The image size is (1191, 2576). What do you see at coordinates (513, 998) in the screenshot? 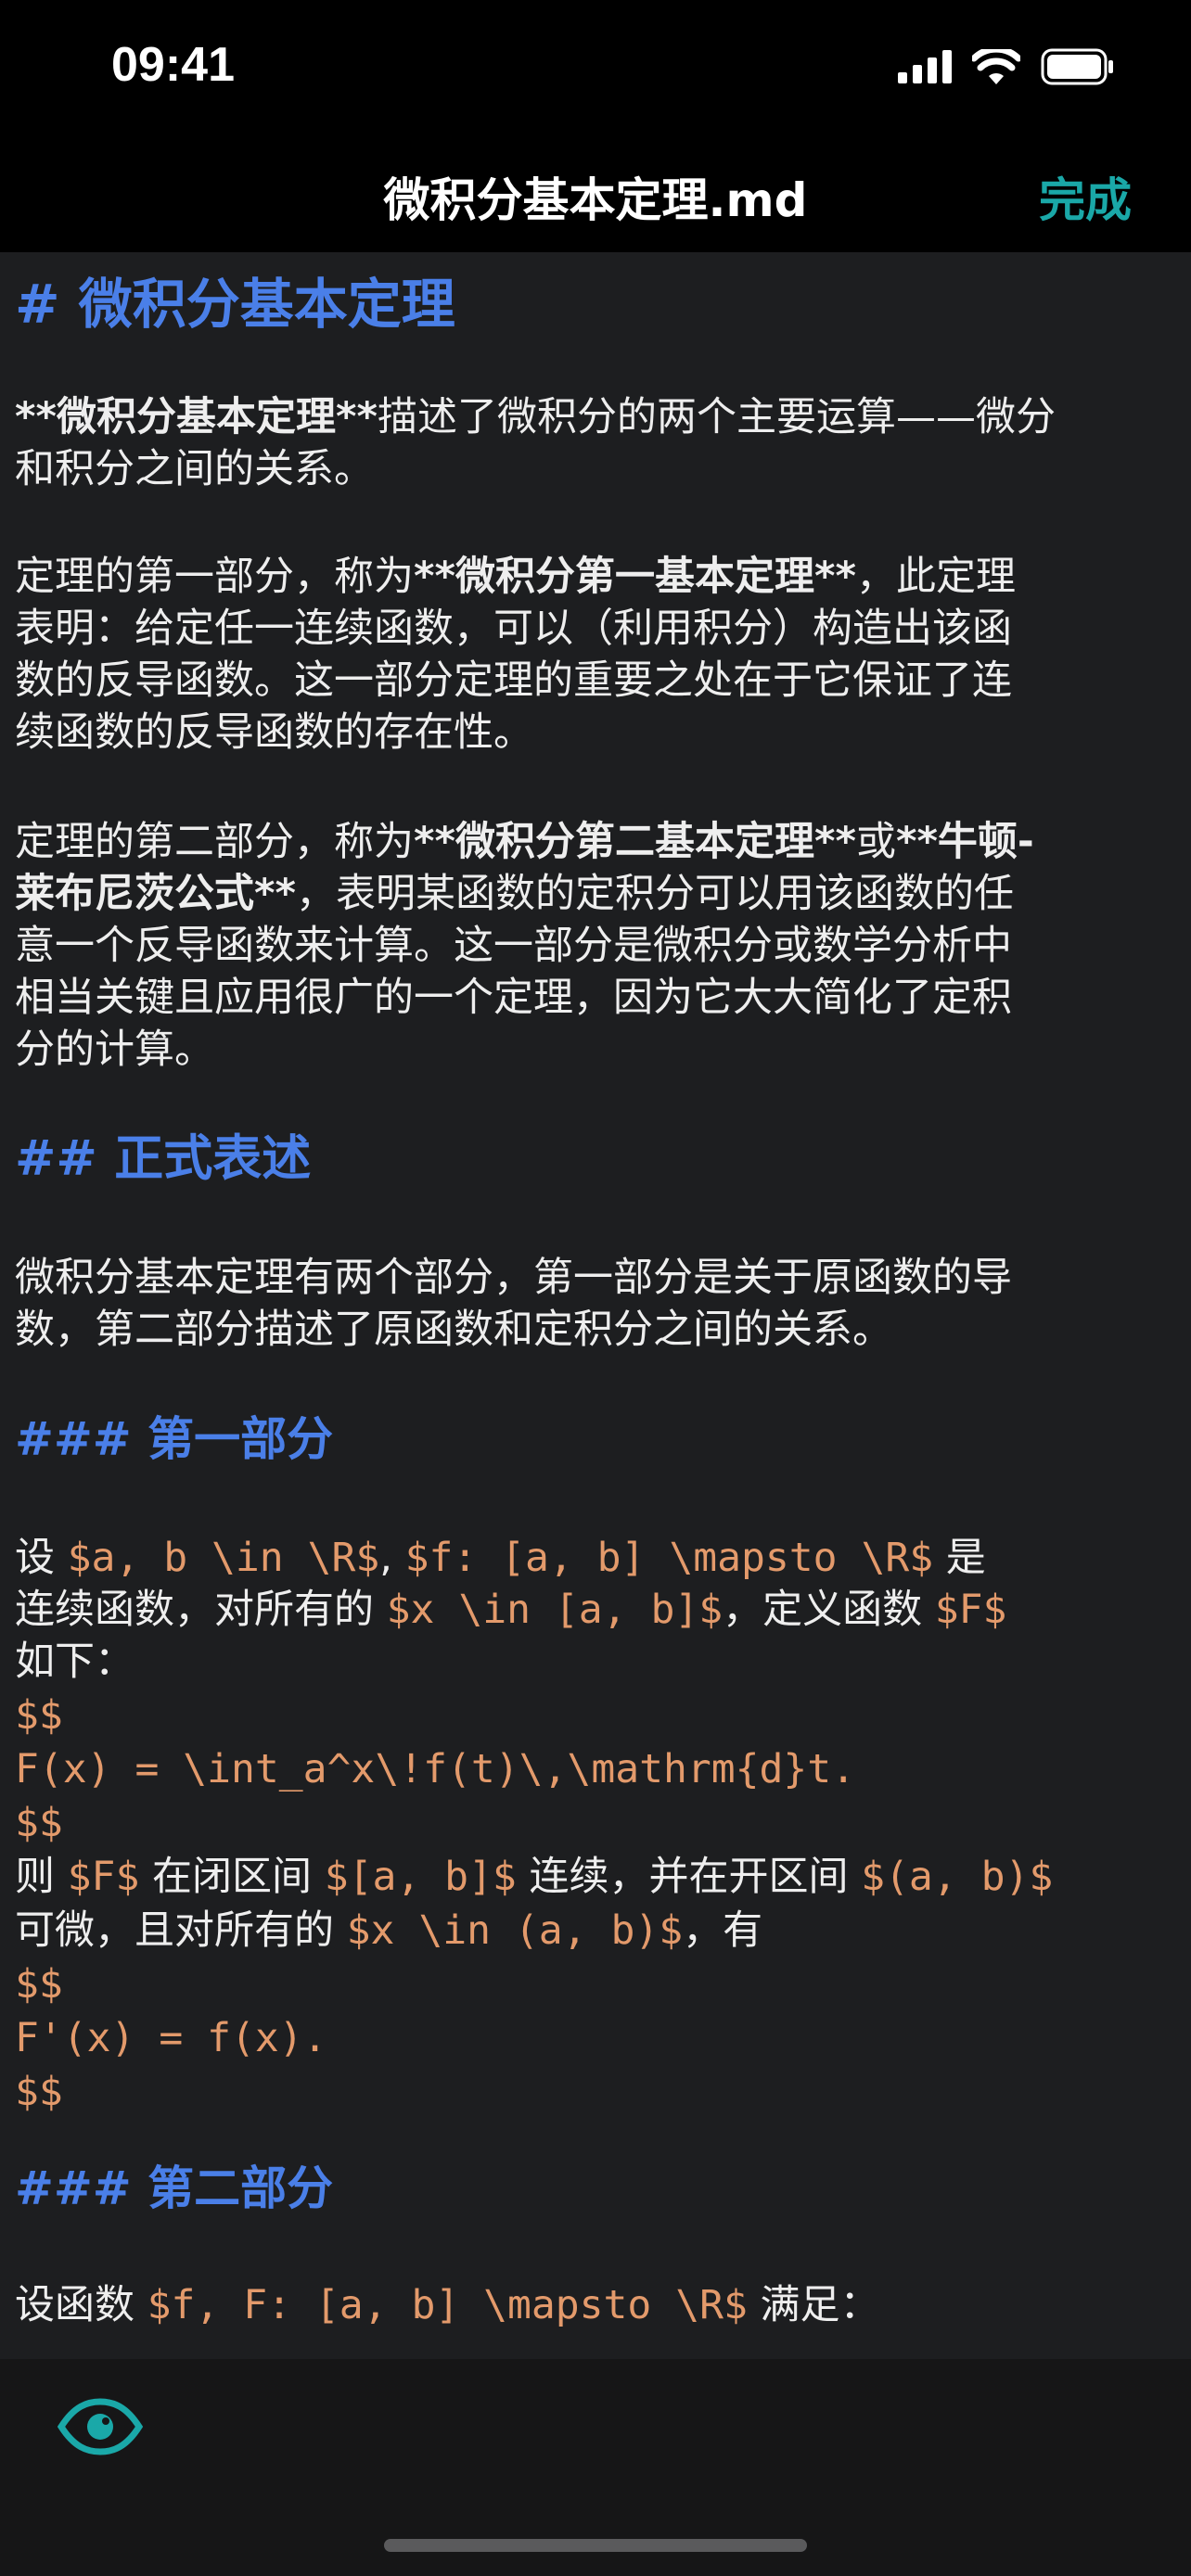
I see `paragraph-line: 相当关键且应用很广的一个定理，因为它大大简化了定积` at bounding box center [513, 998].